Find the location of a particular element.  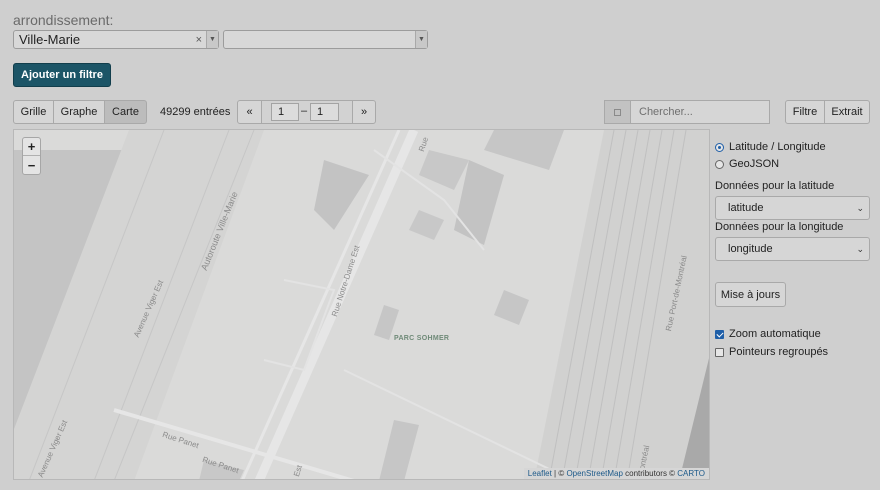

next-page-button: » is located at coordinates (364, 112).